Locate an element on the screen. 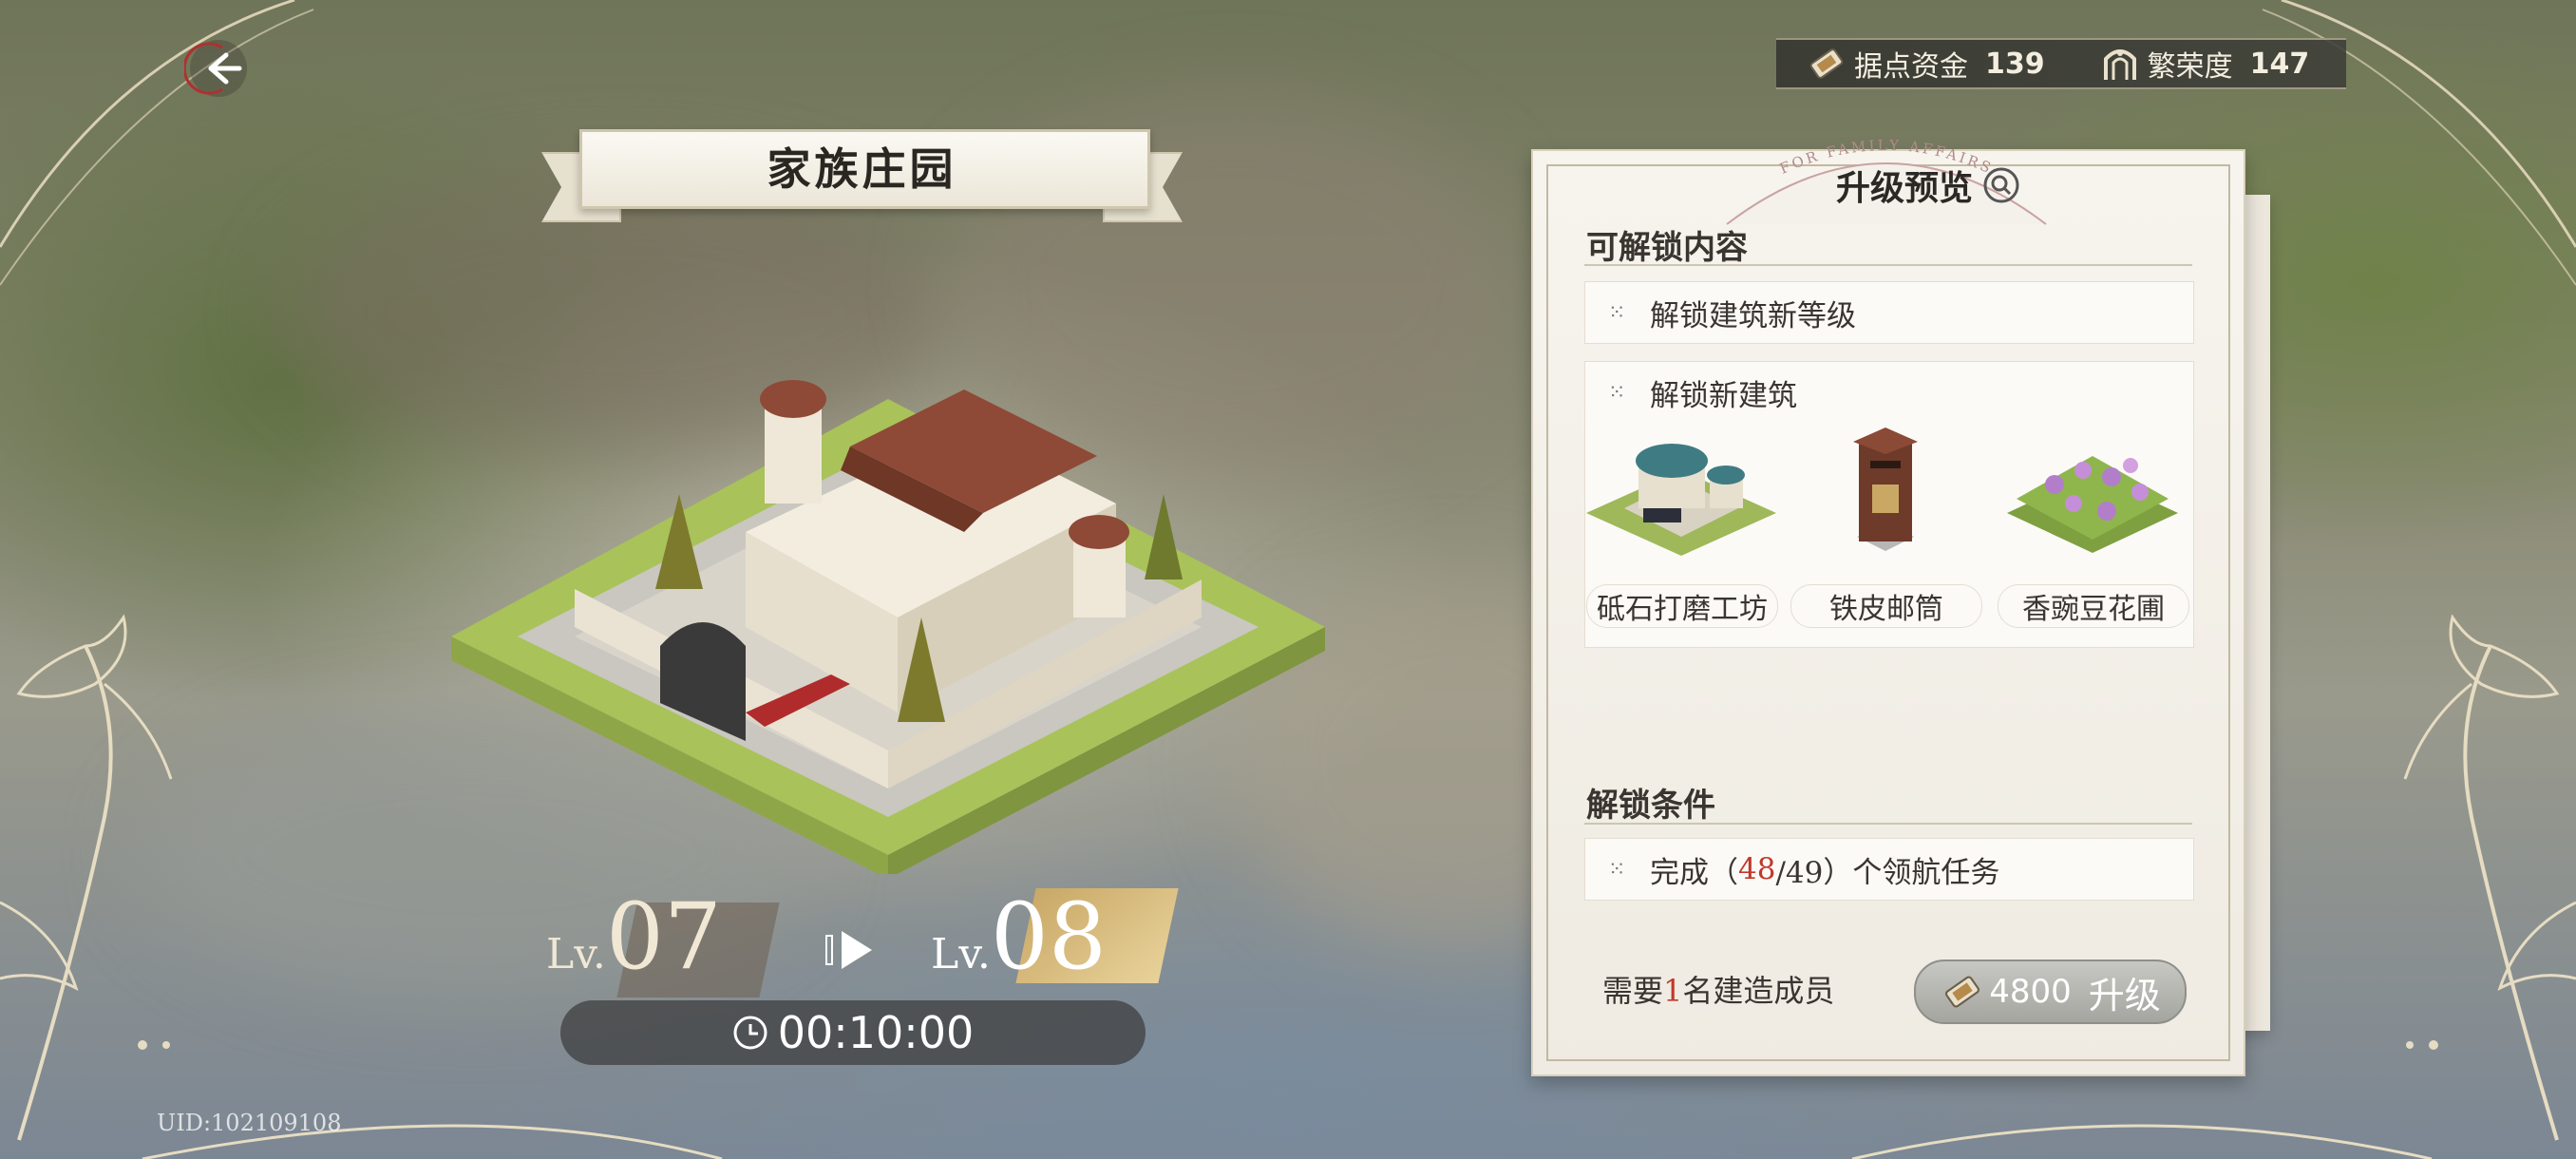  currency-bar: 据点资金 139 繁荣度 147 is located at coordinates (2061, 63).